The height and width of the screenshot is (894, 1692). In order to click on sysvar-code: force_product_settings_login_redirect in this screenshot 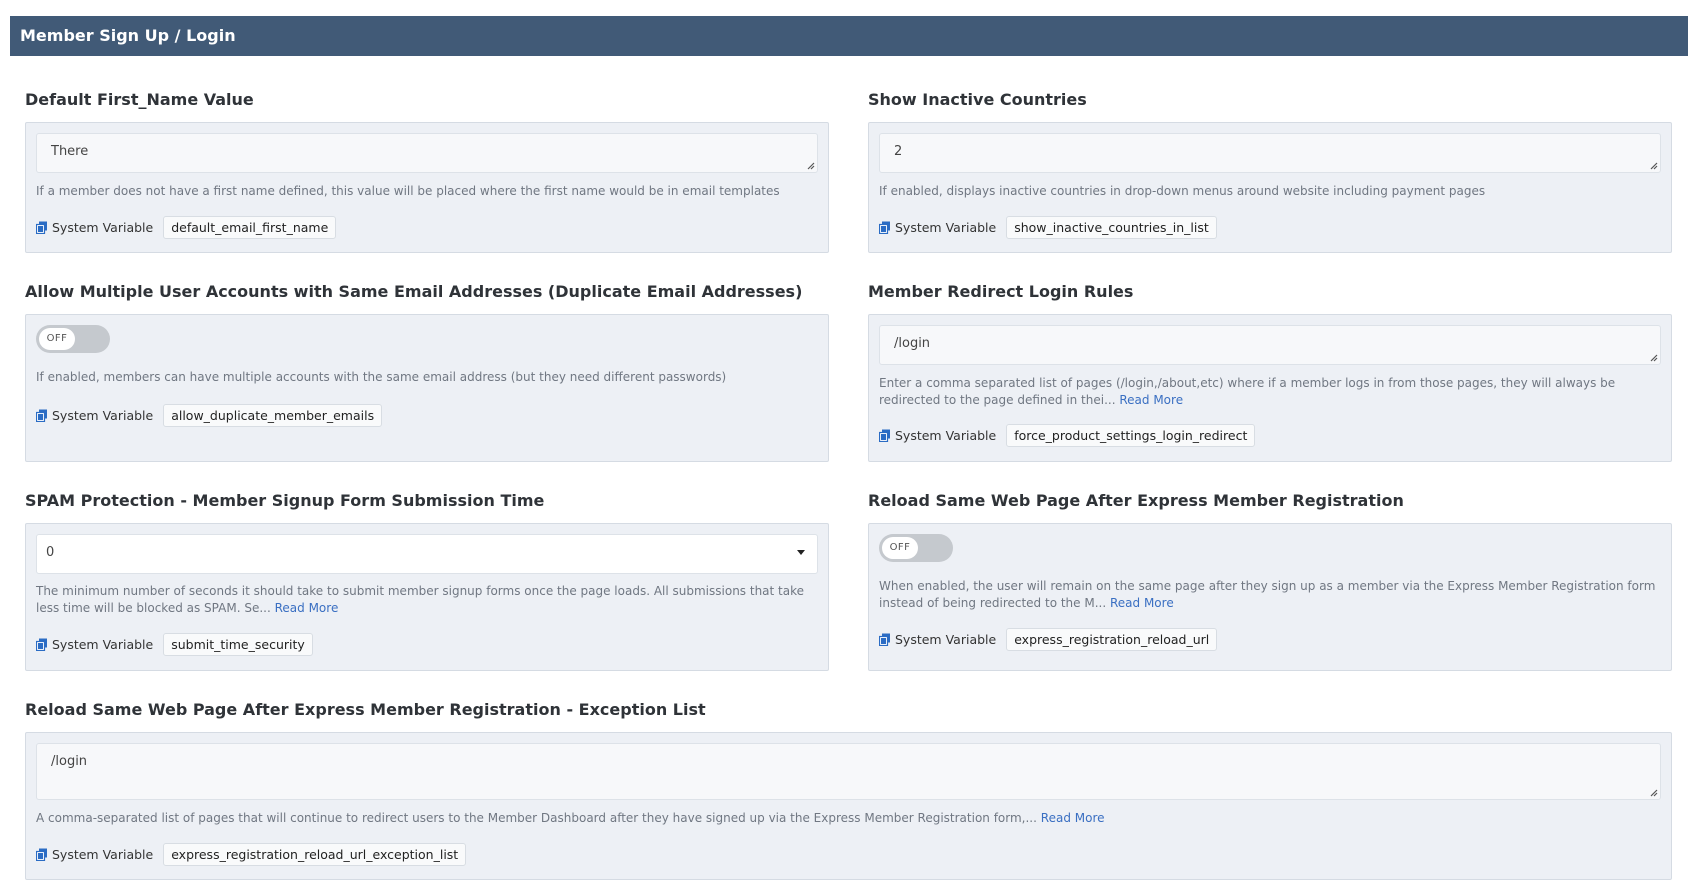, I will do `click(1131, 435)`.